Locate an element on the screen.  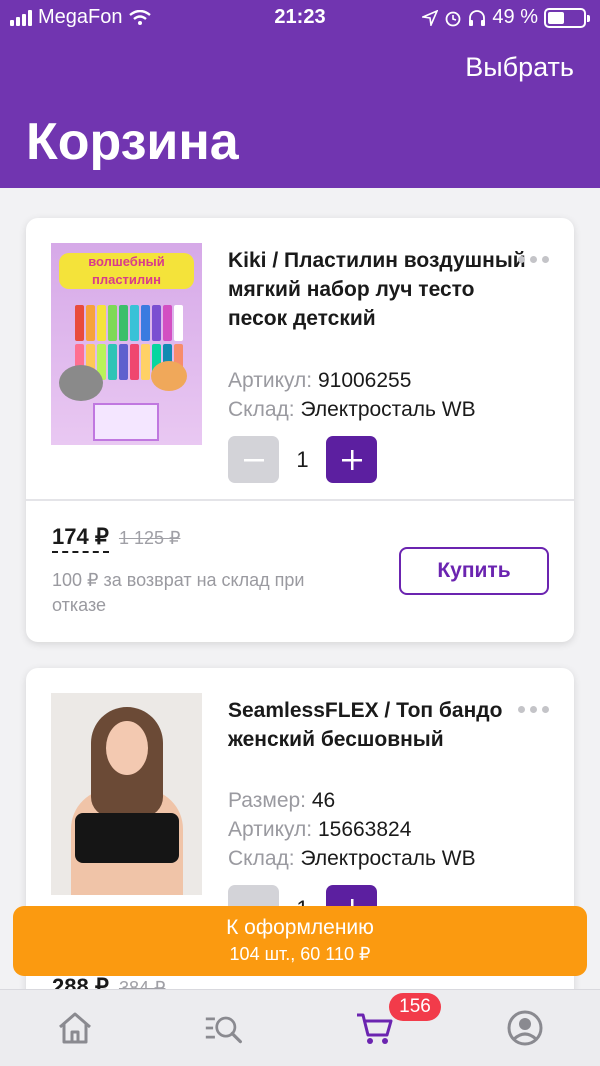
product-image: волшебный пластилин is located at coordinates (126, 344).